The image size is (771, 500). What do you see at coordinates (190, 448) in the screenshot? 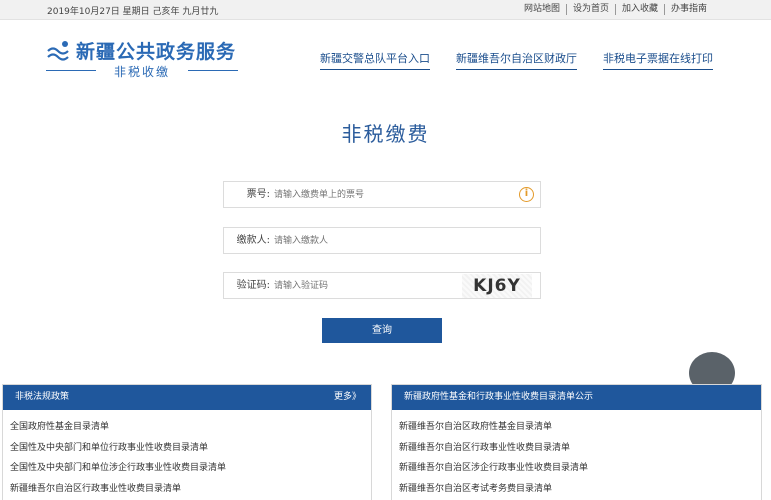
I see `list-item: 全国性及中央部门和单位行政事业性收费目录清单` at bounding box center [190, 448].